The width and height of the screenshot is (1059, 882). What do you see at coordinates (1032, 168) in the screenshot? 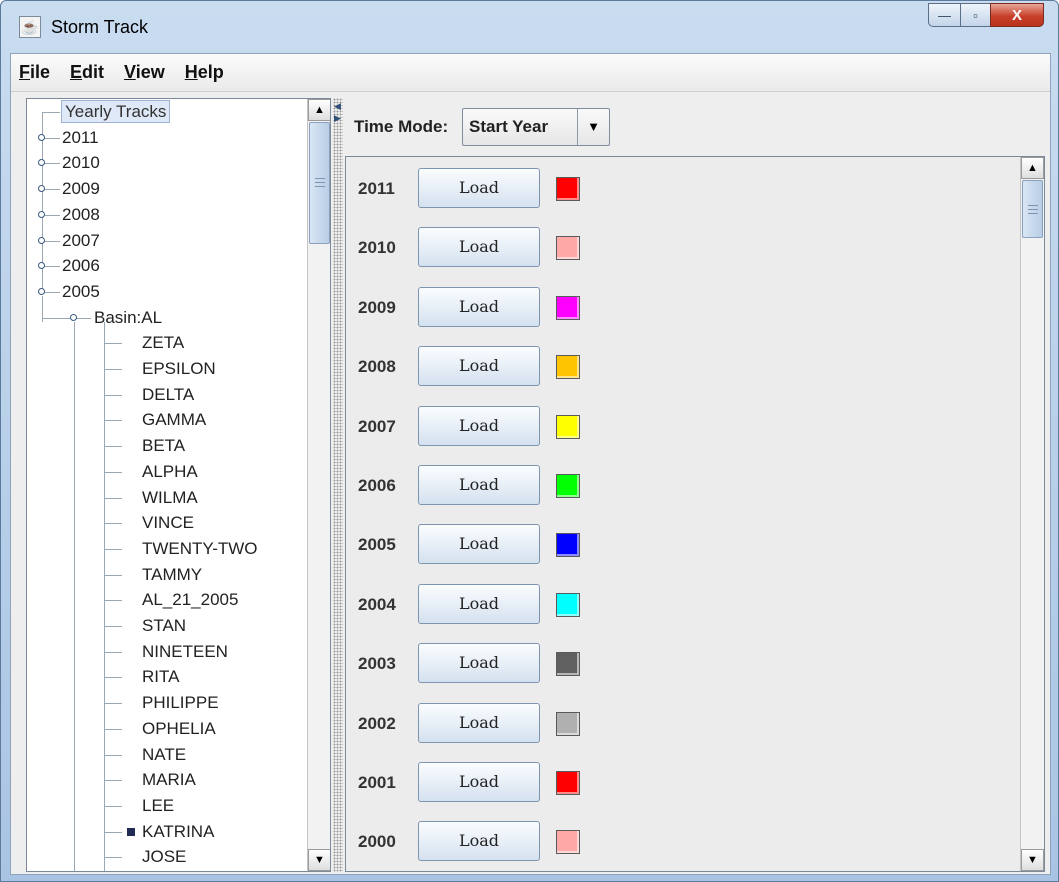
I see `year-scroll-up-button: ▲` at bounding box center [1032, 168].